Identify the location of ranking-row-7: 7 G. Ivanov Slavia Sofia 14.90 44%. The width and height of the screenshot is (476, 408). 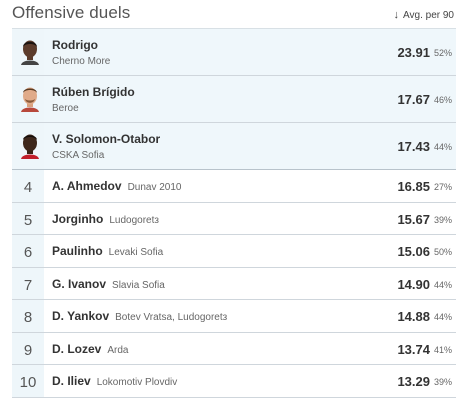
(234, 283).